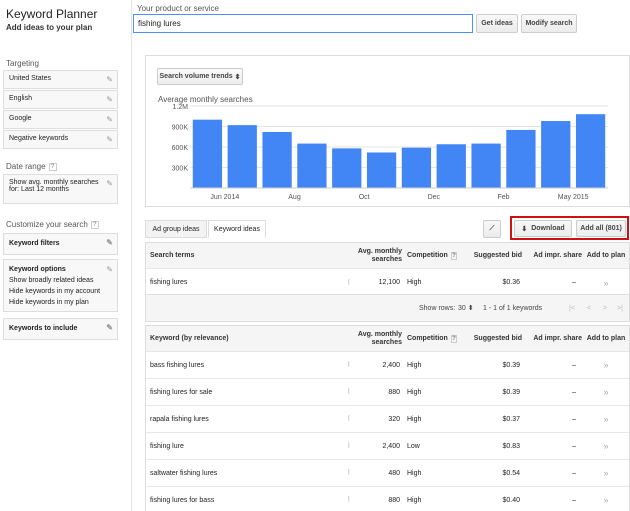 The height and width of the screenshot is (511, 630). What do you see at coordinates (303, 23) in the screenshot?
I see `product-input` at bounding box center [303, 23].